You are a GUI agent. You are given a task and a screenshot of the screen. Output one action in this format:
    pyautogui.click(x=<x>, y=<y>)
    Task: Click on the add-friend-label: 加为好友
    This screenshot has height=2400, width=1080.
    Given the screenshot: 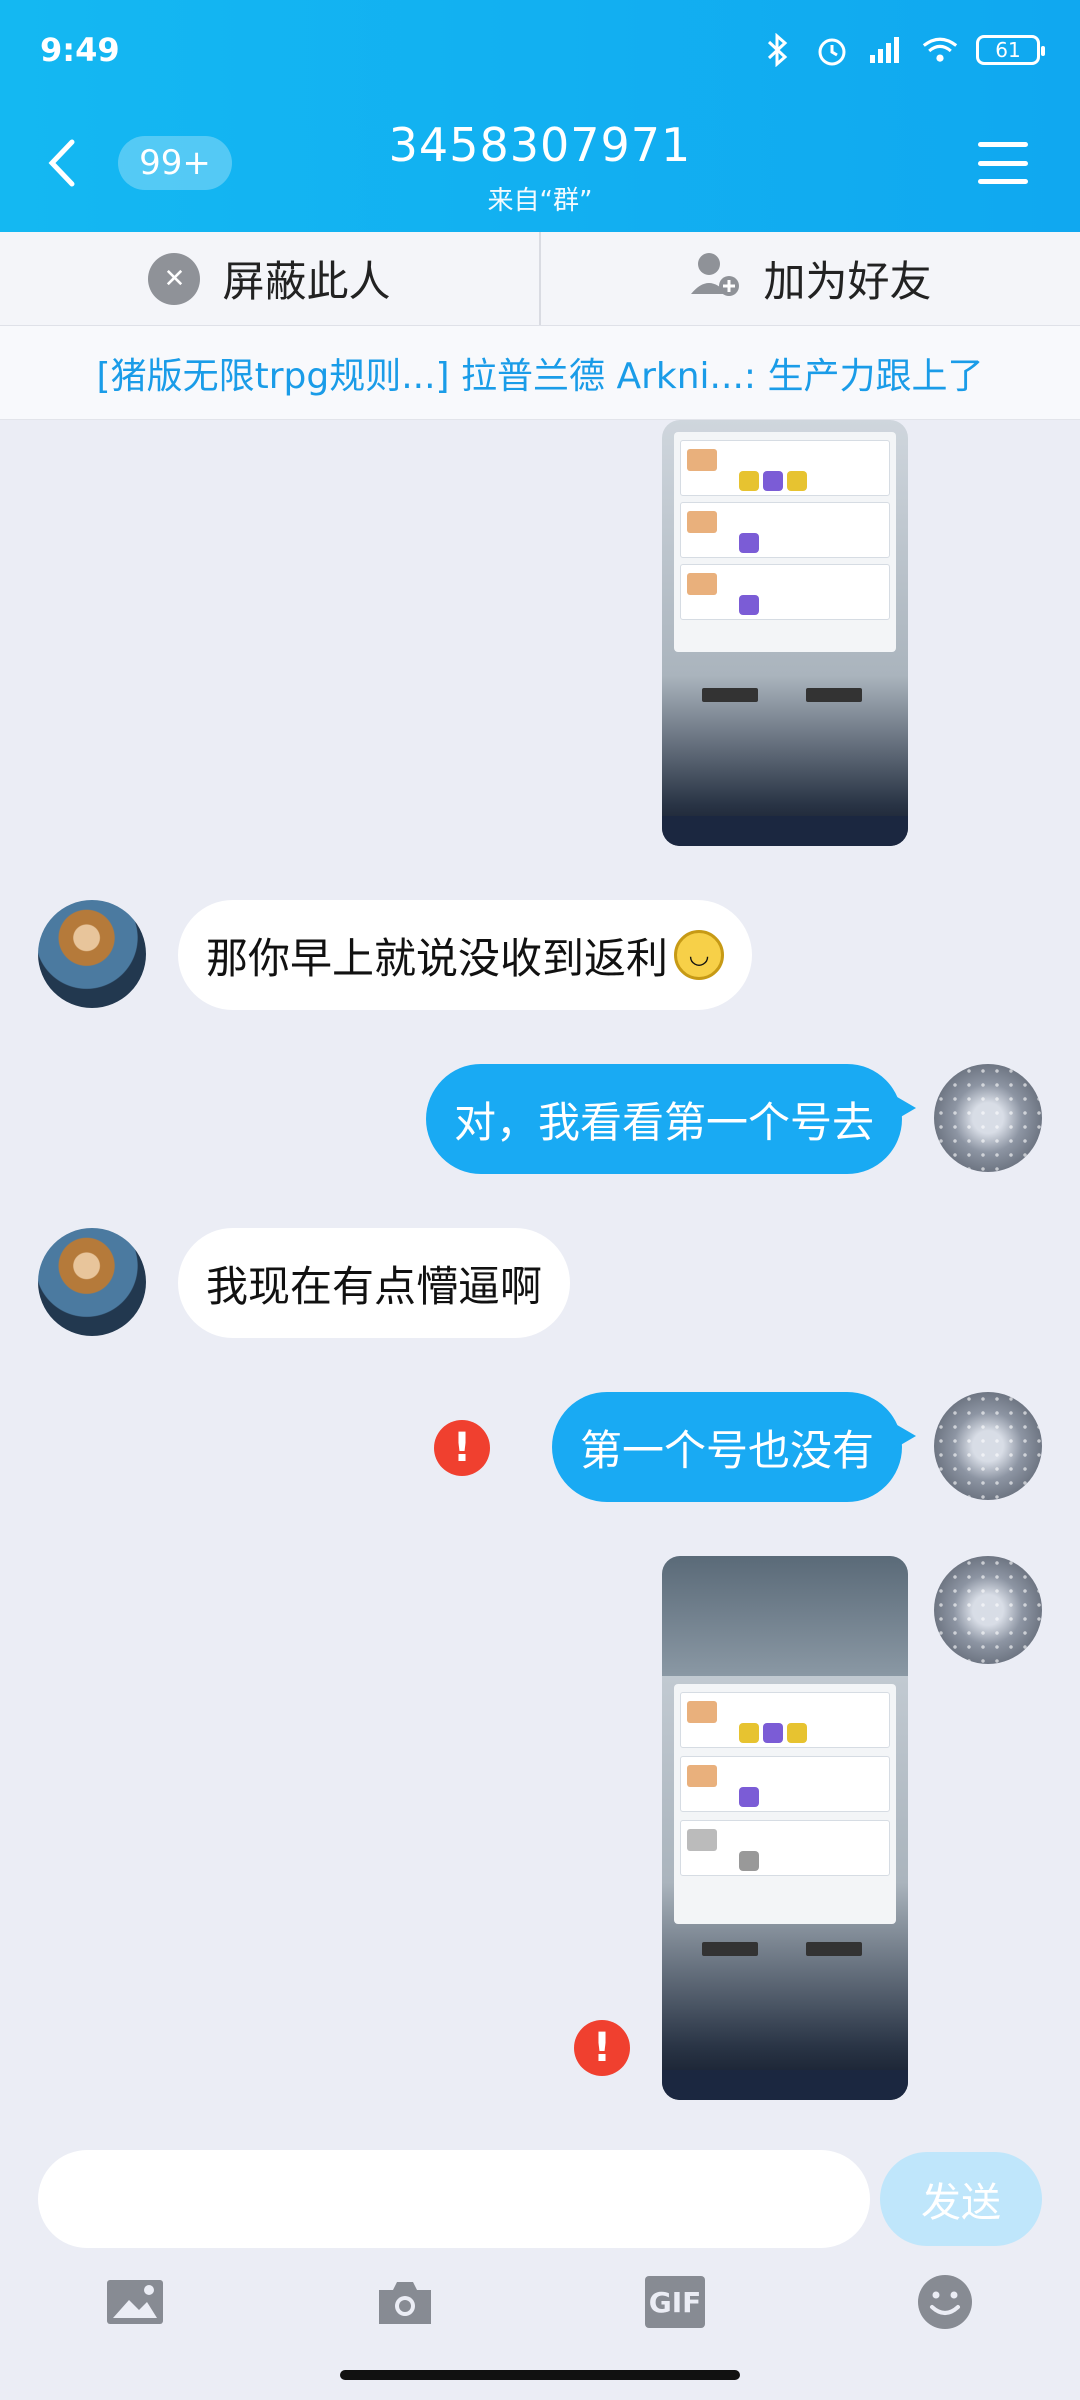 What is the action you would take?
    pyautogui.click(x=847, y=281)
    